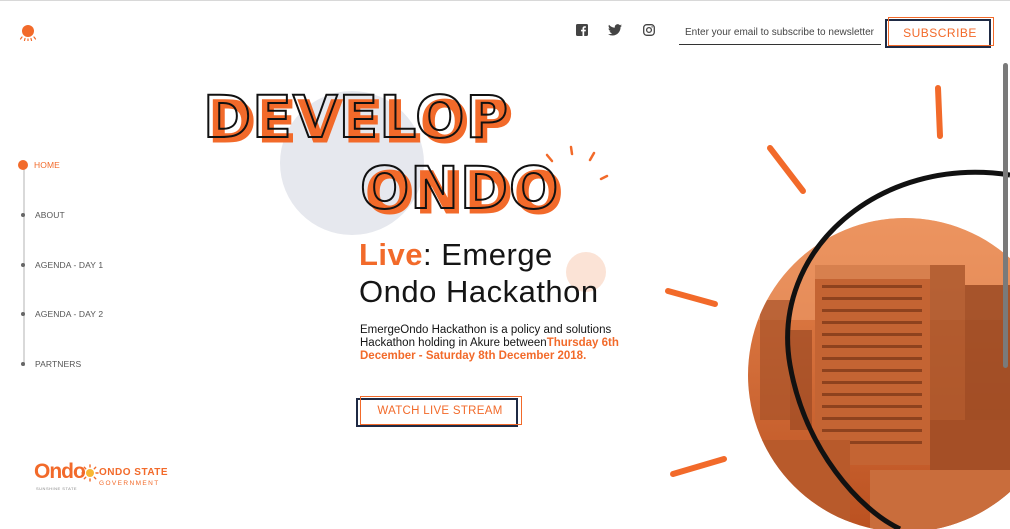 Image resolution: width=1010 pixels, height=529 pixels. I want to click on sun-icon, so click(90, 473).